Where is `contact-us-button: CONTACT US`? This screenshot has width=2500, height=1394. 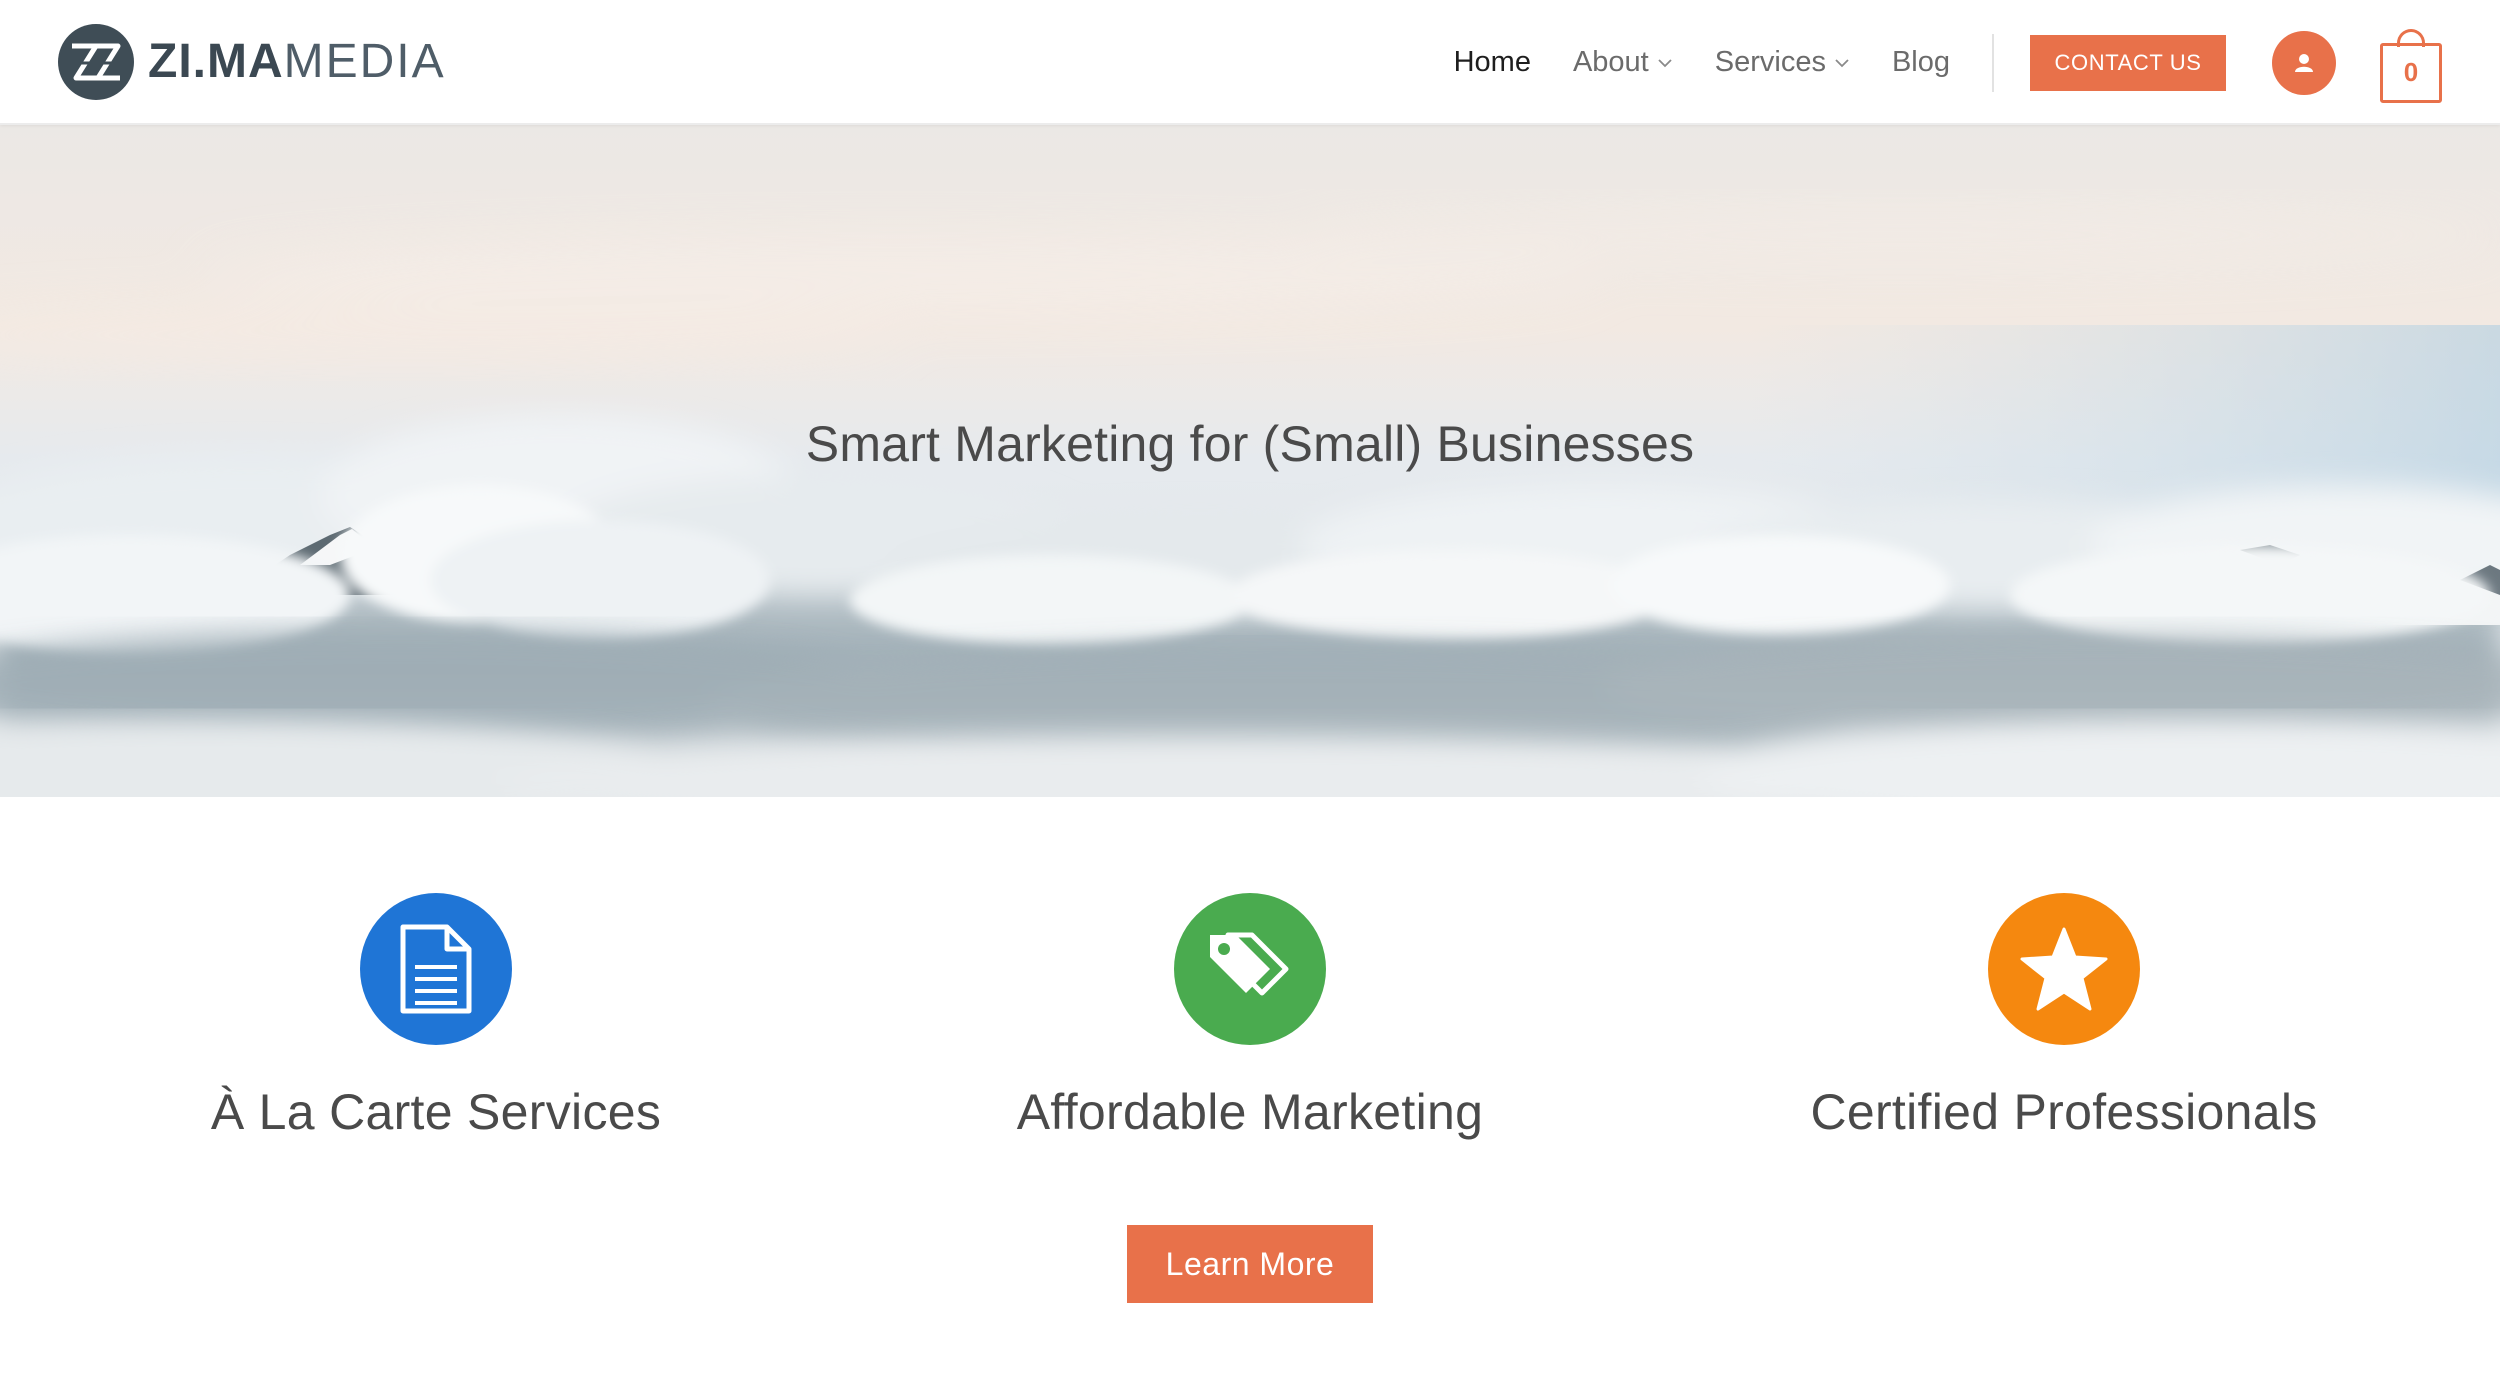 contact-us-button: CONTACT US is located at coordinates (2128, 62).